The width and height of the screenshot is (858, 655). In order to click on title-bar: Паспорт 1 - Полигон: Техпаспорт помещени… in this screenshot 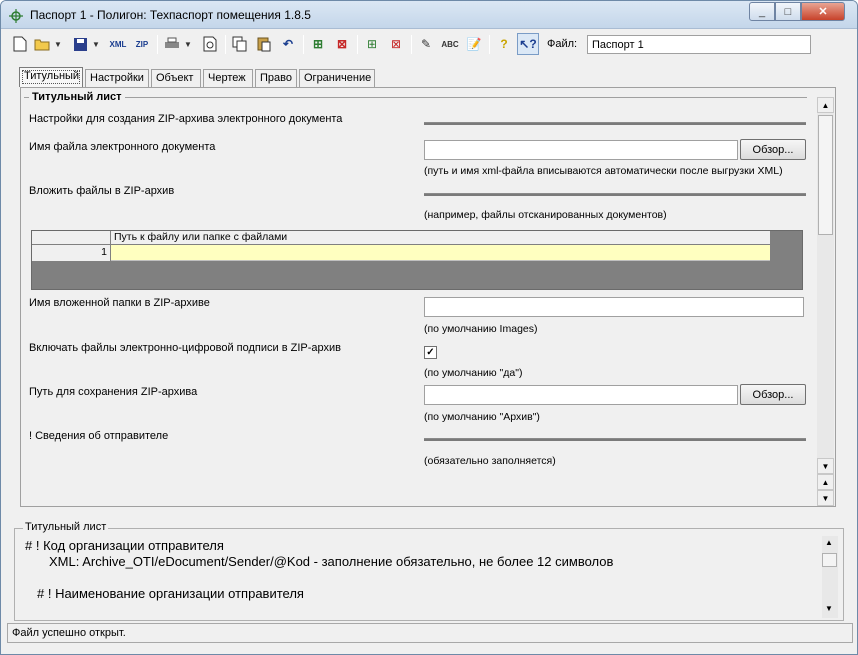, I will do `click(429, 15)`.